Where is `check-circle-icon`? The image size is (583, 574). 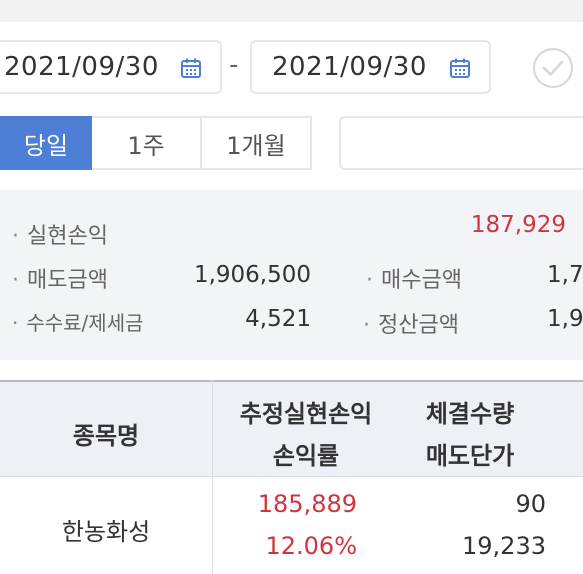
check-circle-icon is located at coordinates (553, 68).